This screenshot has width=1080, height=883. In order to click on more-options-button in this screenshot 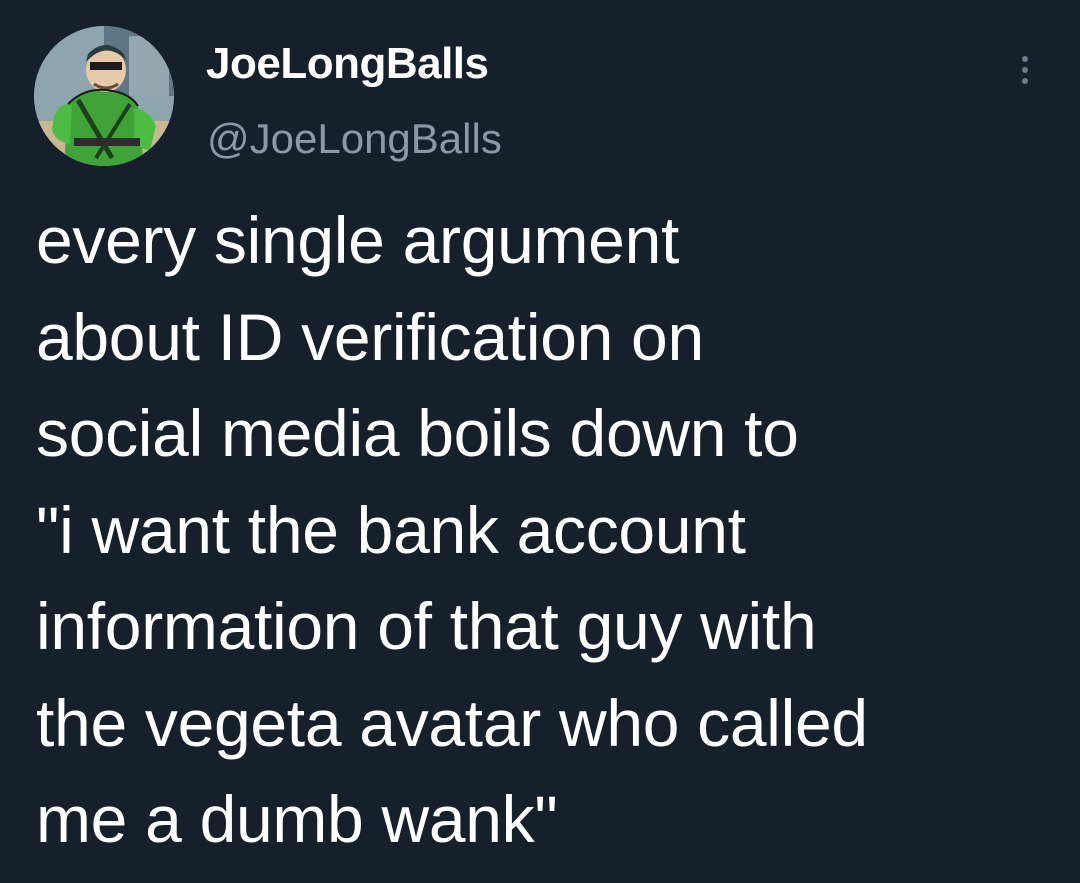, I will do `click(1025, 70)`.